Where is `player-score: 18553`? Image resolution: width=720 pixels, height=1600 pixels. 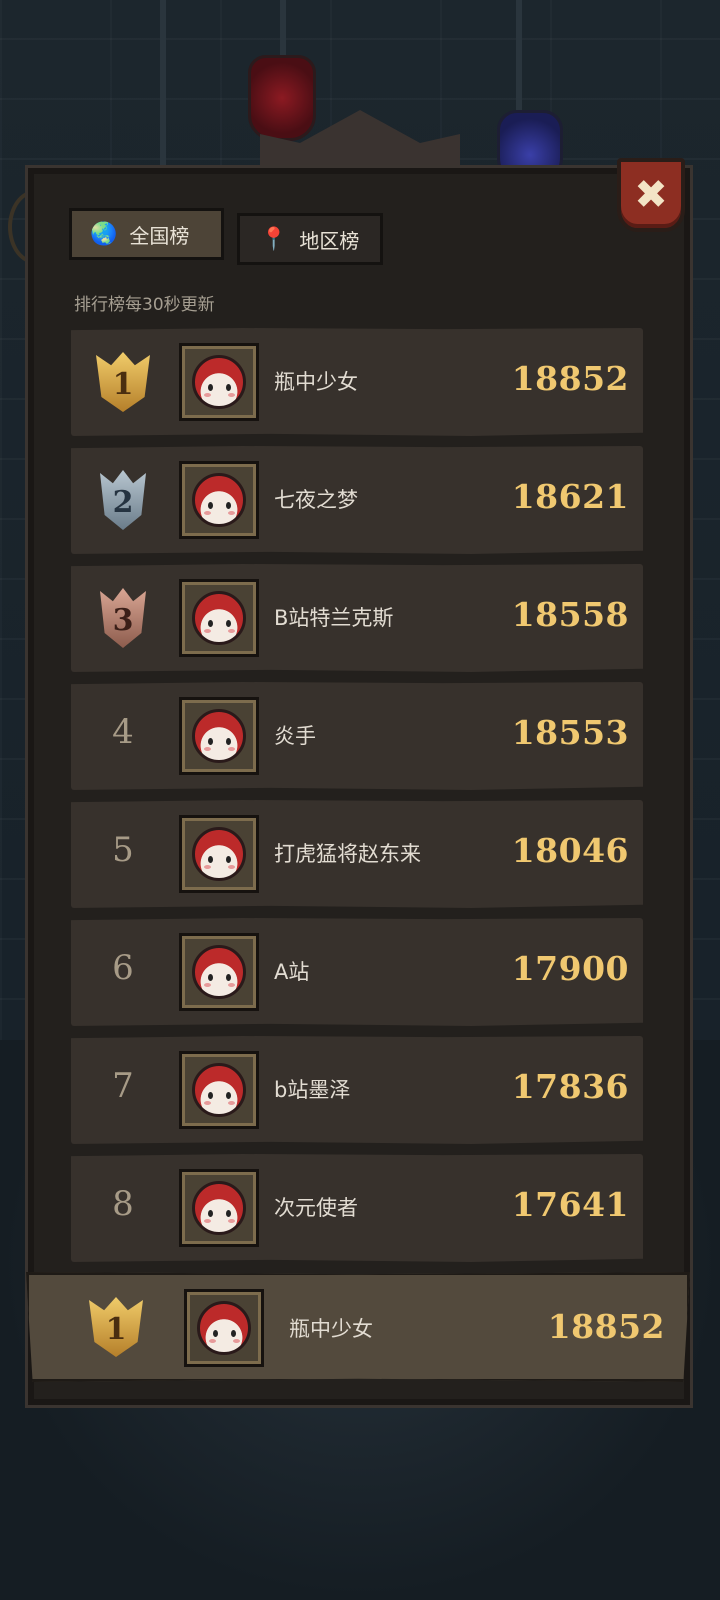
player-score: 18553 is located at coordinates (570, 732).